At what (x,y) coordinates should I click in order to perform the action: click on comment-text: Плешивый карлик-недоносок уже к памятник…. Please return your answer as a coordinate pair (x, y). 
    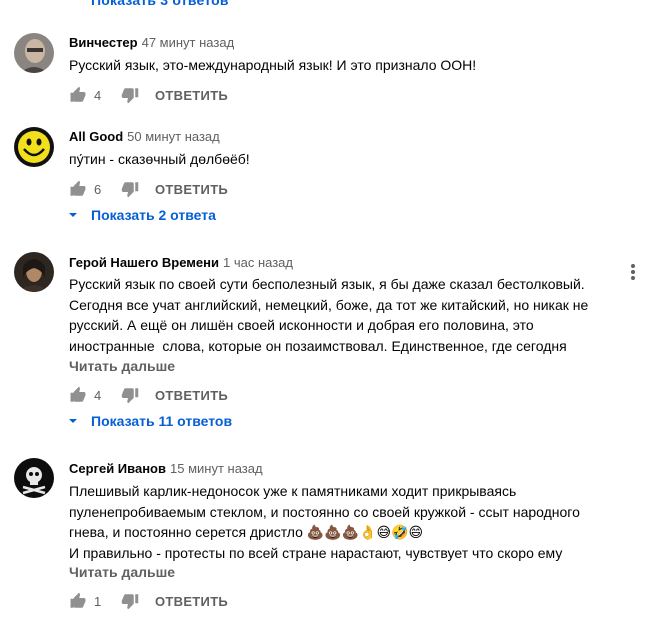
    Looking at the image, I should click on (324, 522).